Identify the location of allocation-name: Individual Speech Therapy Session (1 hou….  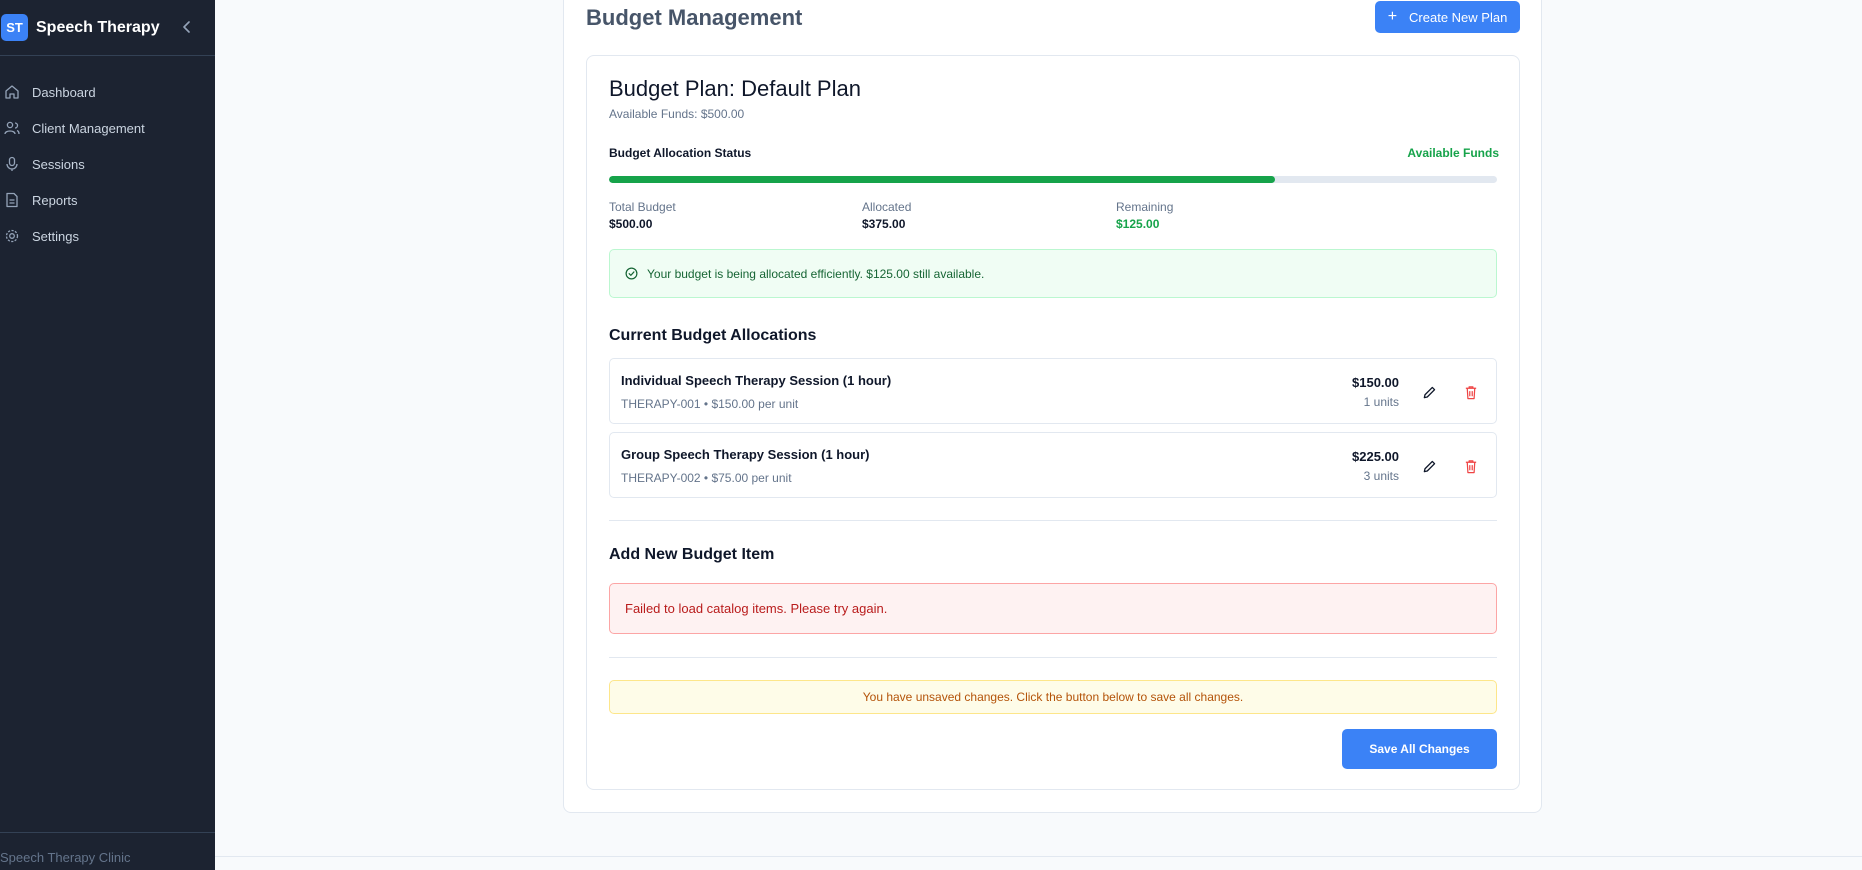
(756, 380).